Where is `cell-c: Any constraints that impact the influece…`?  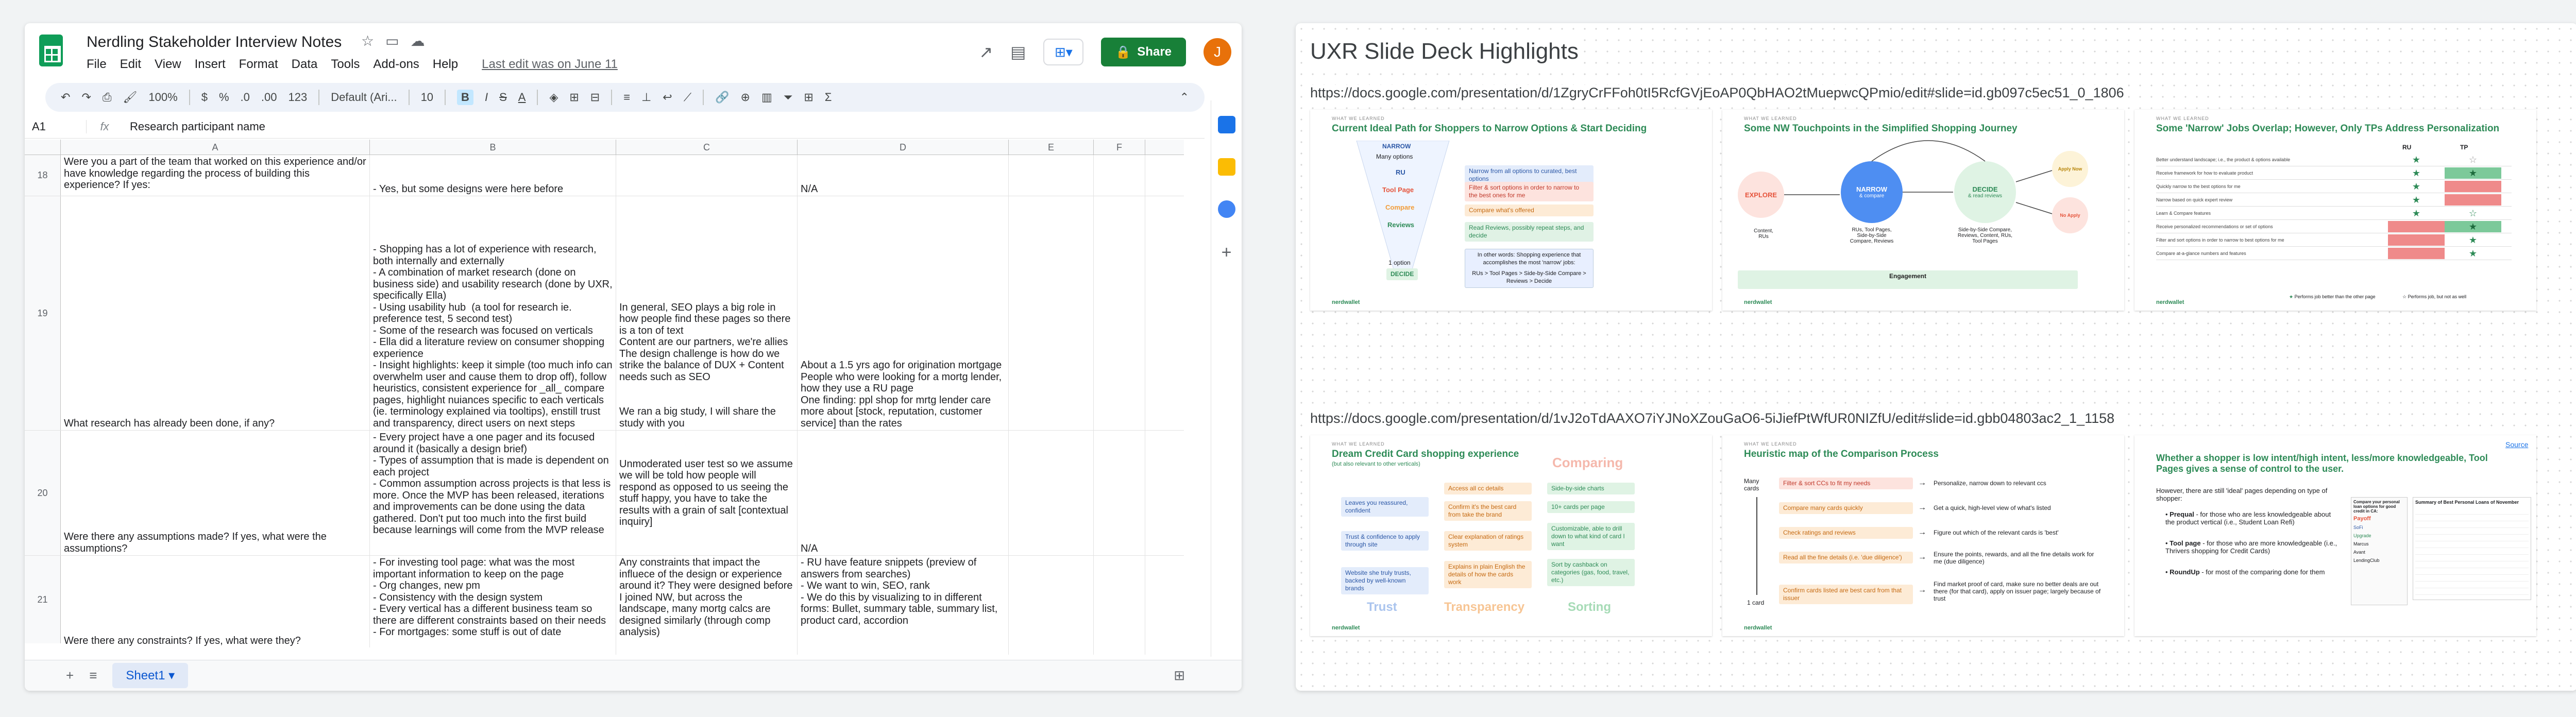
cell-c: Any constraints that impact the influece… is located at coordinates (707, 605).